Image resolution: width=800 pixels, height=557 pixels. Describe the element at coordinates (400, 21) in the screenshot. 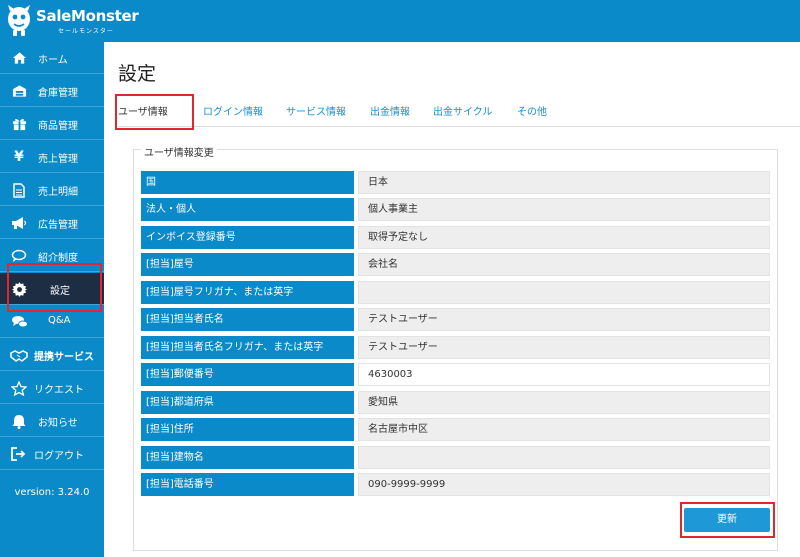

I see `top-bar: SaleMonster セールモンスター` at that location.